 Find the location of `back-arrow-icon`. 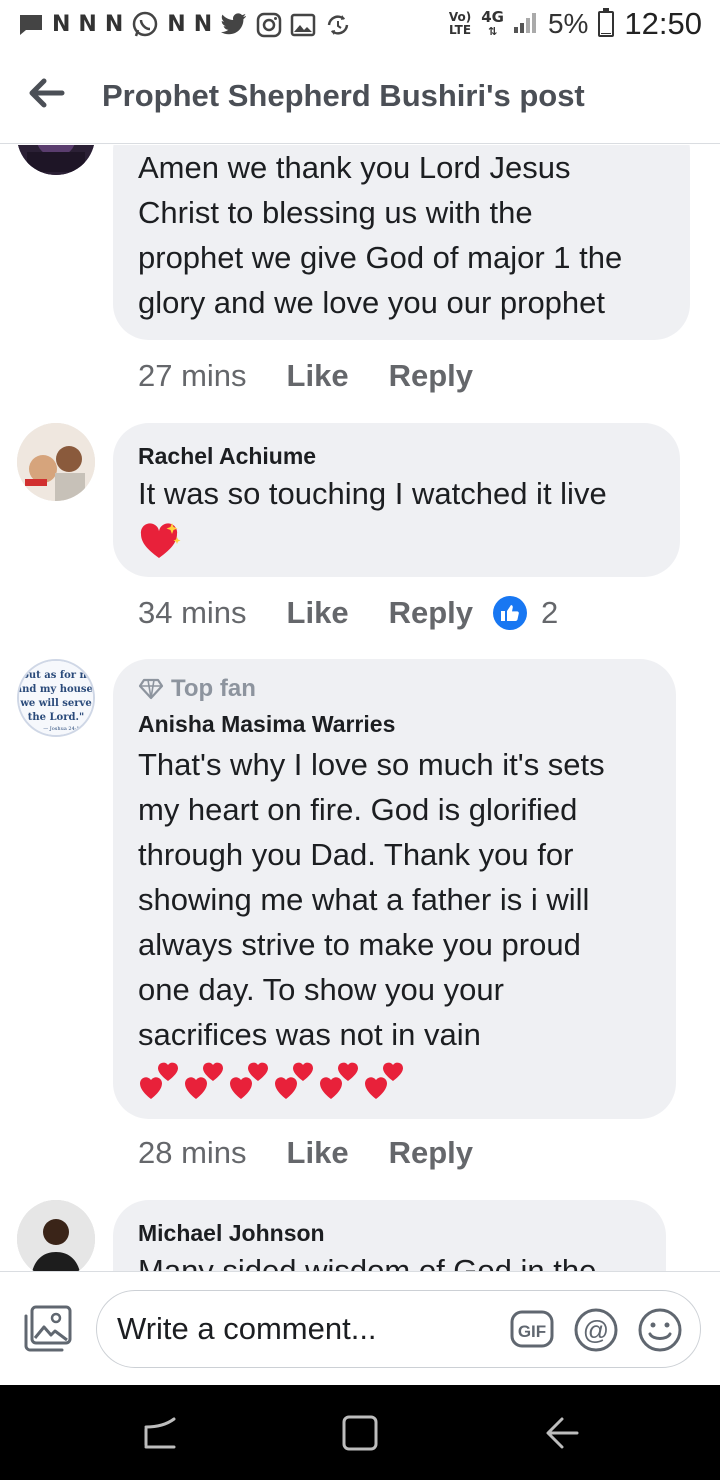

back-arrow-icon is located at coordinates (47, 93).